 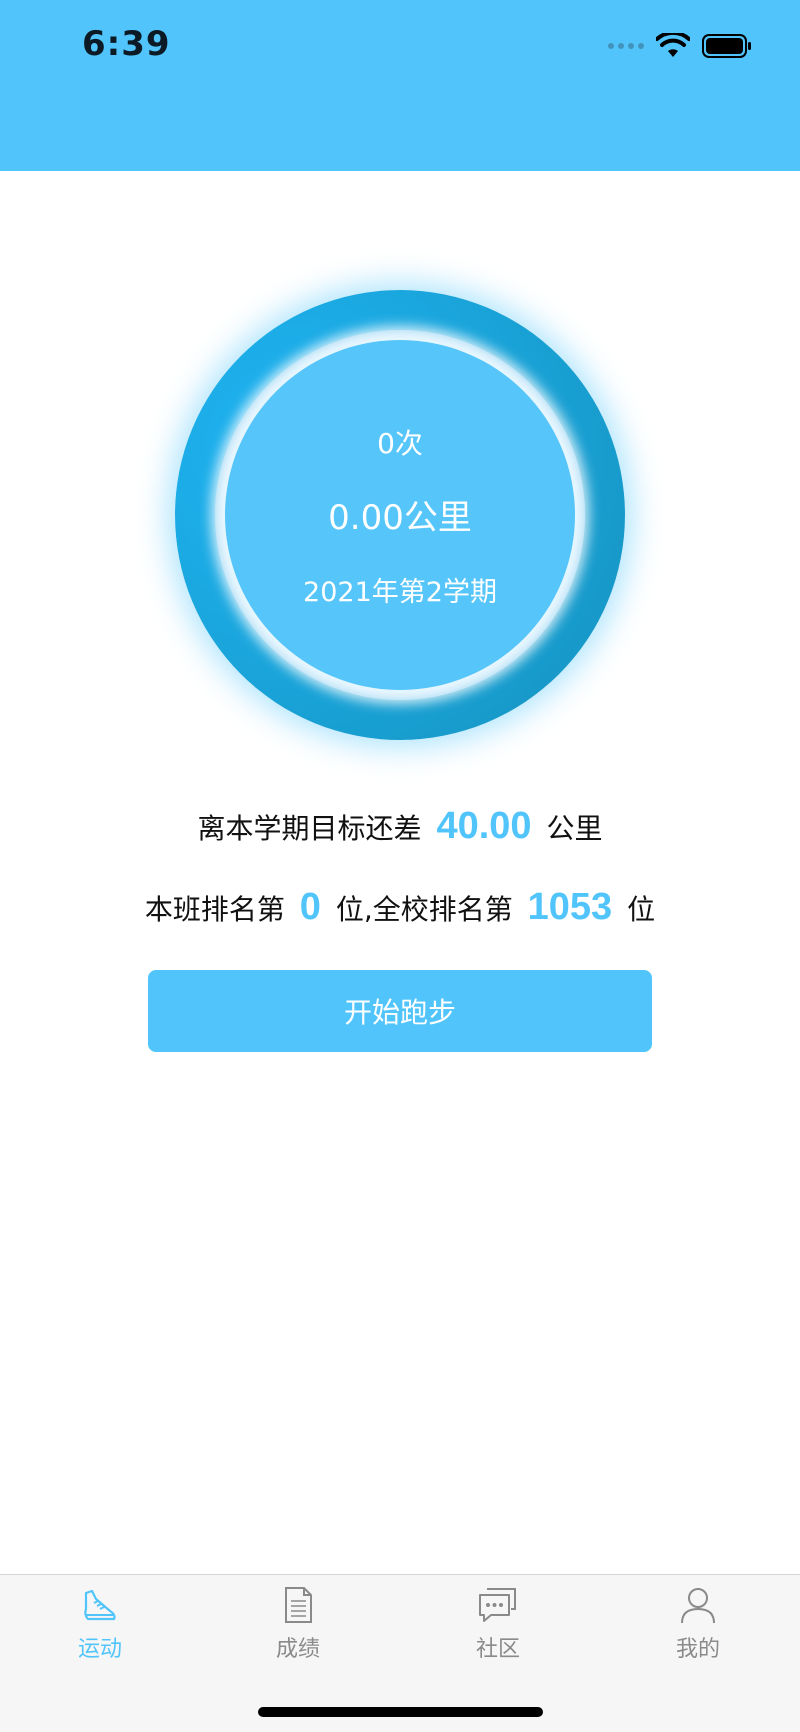 I want to click on tab-scores: 成绩, so click(x=298, y=1630).